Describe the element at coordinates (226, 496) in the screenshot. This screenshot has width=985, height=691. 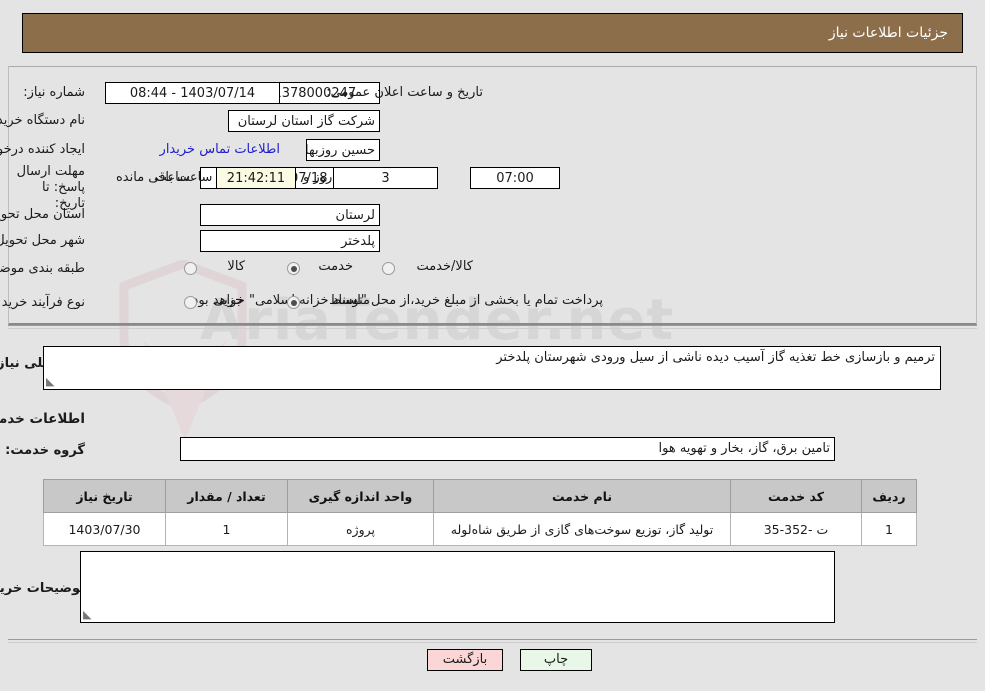
I see `th-qty: تعداد / مقدار` at that location.